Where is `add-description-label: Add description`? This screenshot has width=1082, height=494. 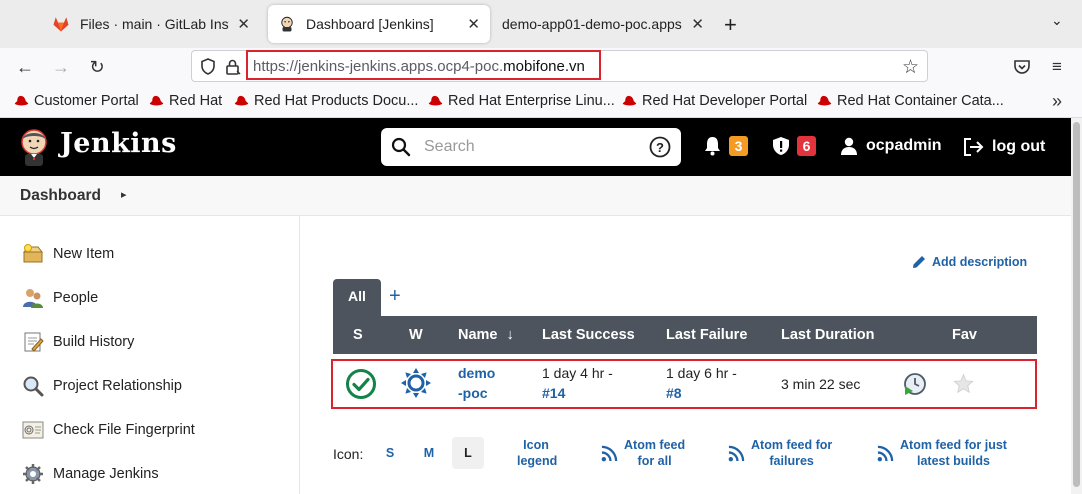 add-description-label: Add description is located at coordinates (980, 262).